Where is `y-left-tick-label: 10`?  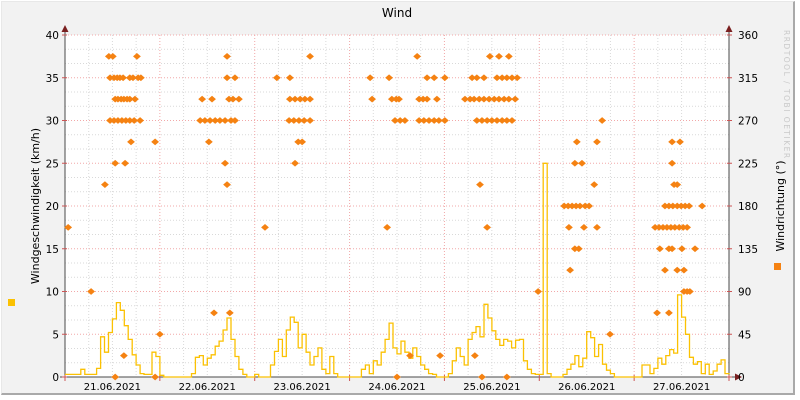
y-left-tick-label: 10 is located at coordinates (52, 293).